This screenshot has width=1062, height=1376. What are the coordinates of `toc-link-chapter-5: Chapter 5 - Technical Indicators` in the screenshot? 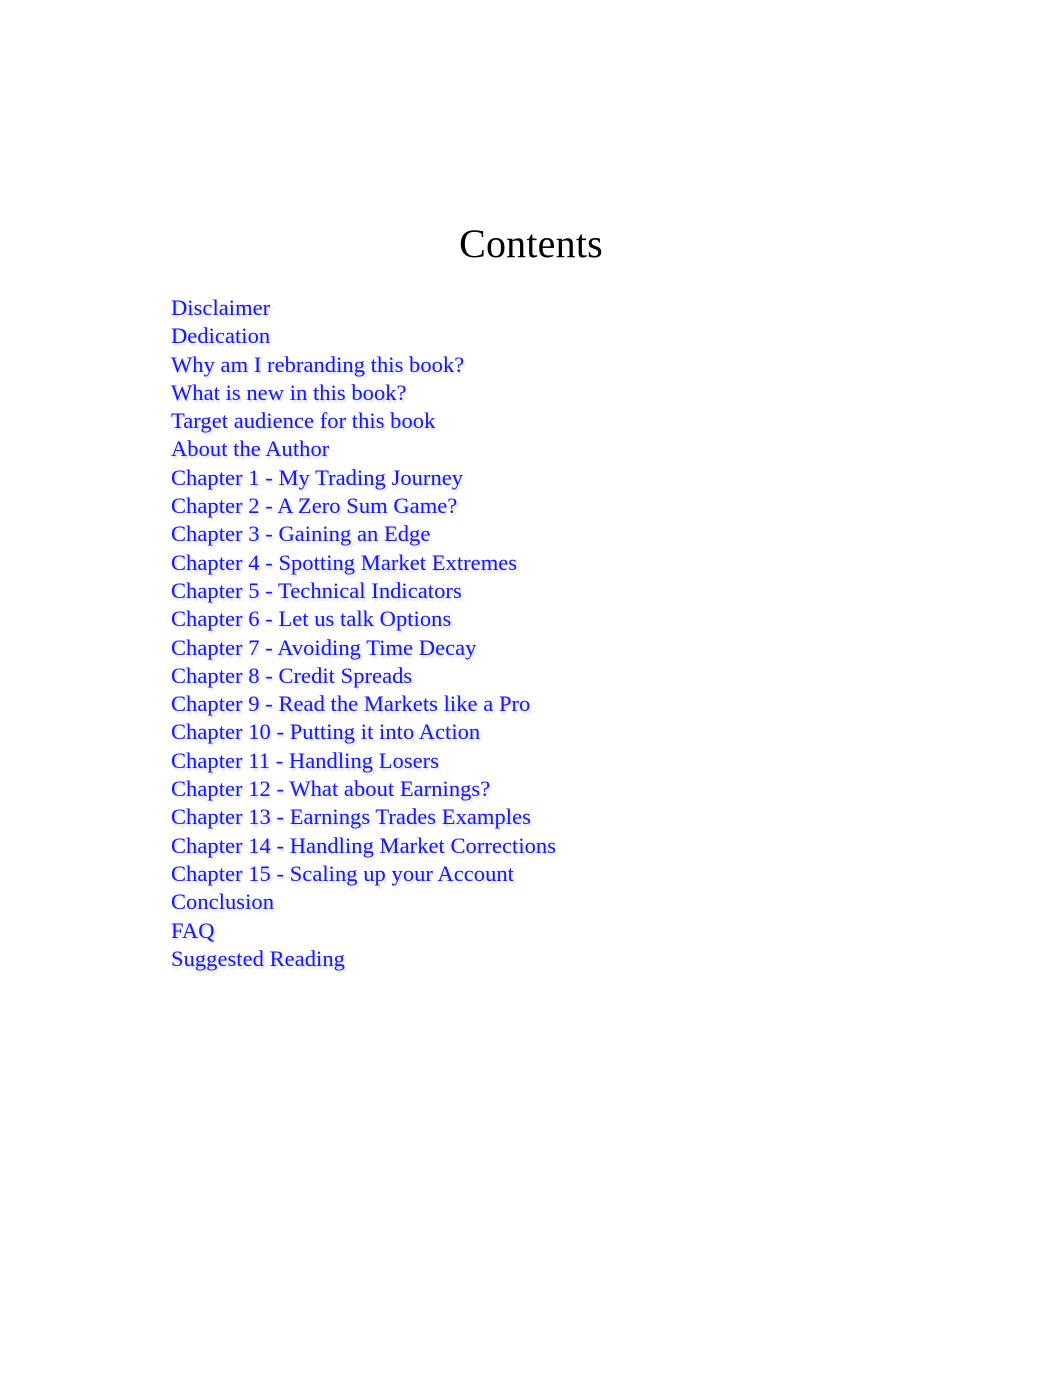 It's located at (316, 590).